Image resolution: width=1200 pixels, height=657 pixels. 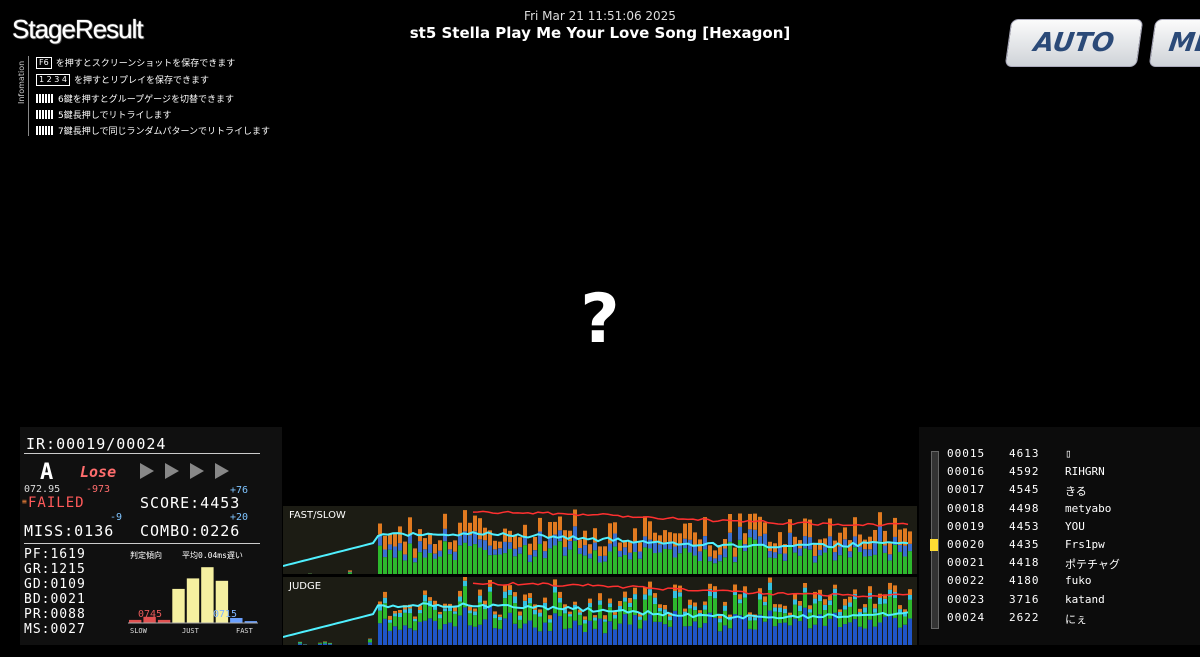 I want to click on ranking-row: 00023 3716 katand, so click(x=1026, y=599).